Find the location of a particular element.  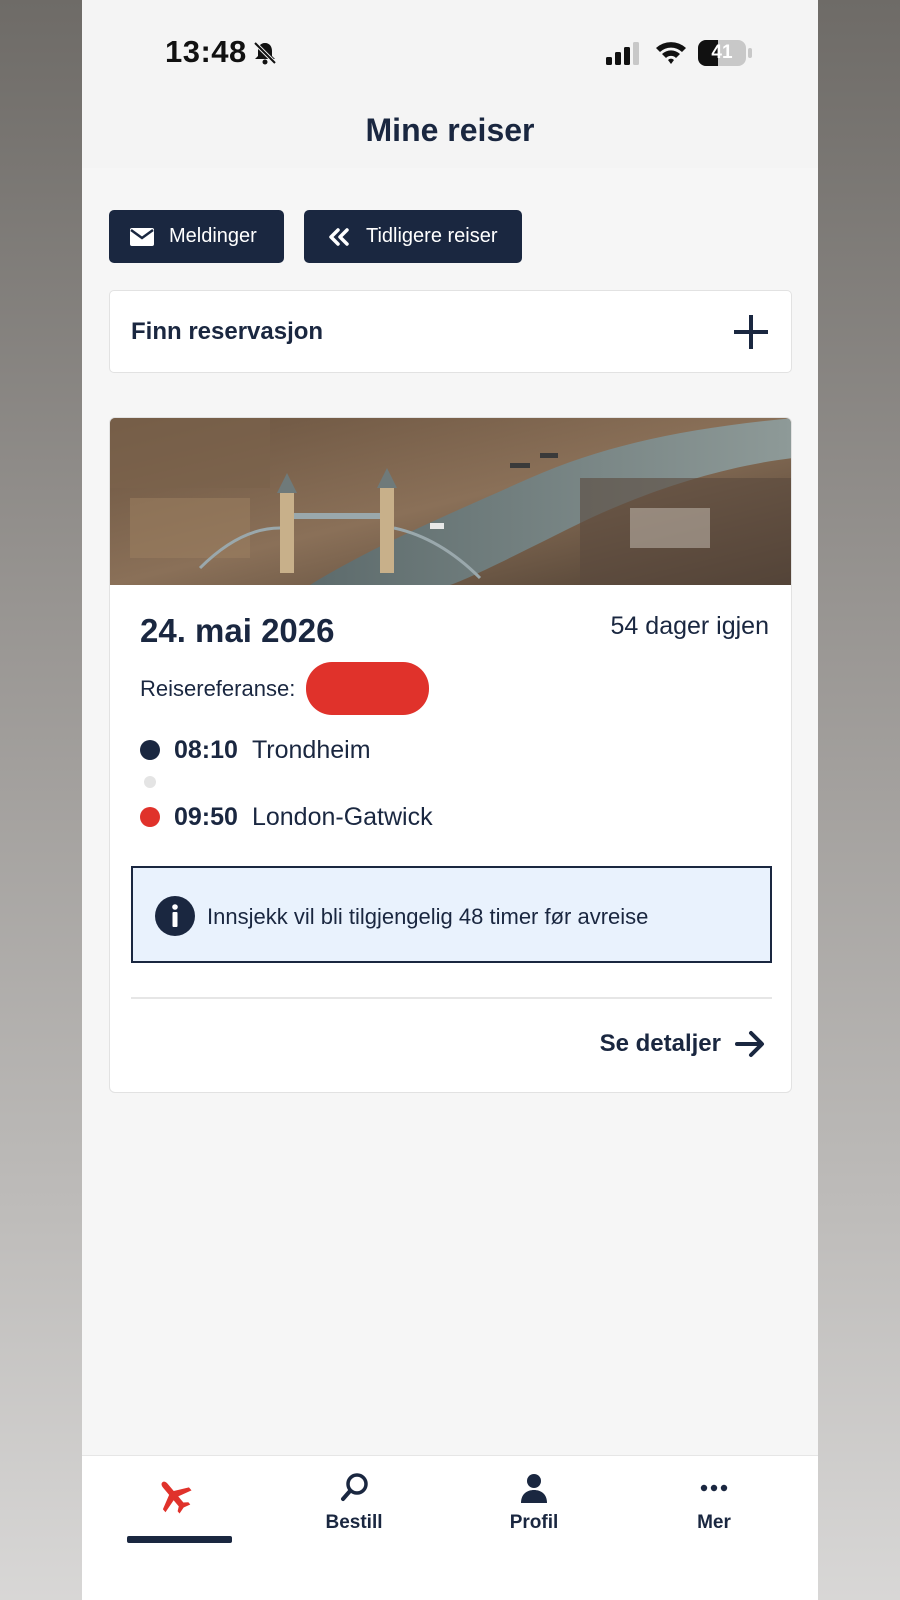

tab-profile: Profil is located at coordinates (534, 1511).